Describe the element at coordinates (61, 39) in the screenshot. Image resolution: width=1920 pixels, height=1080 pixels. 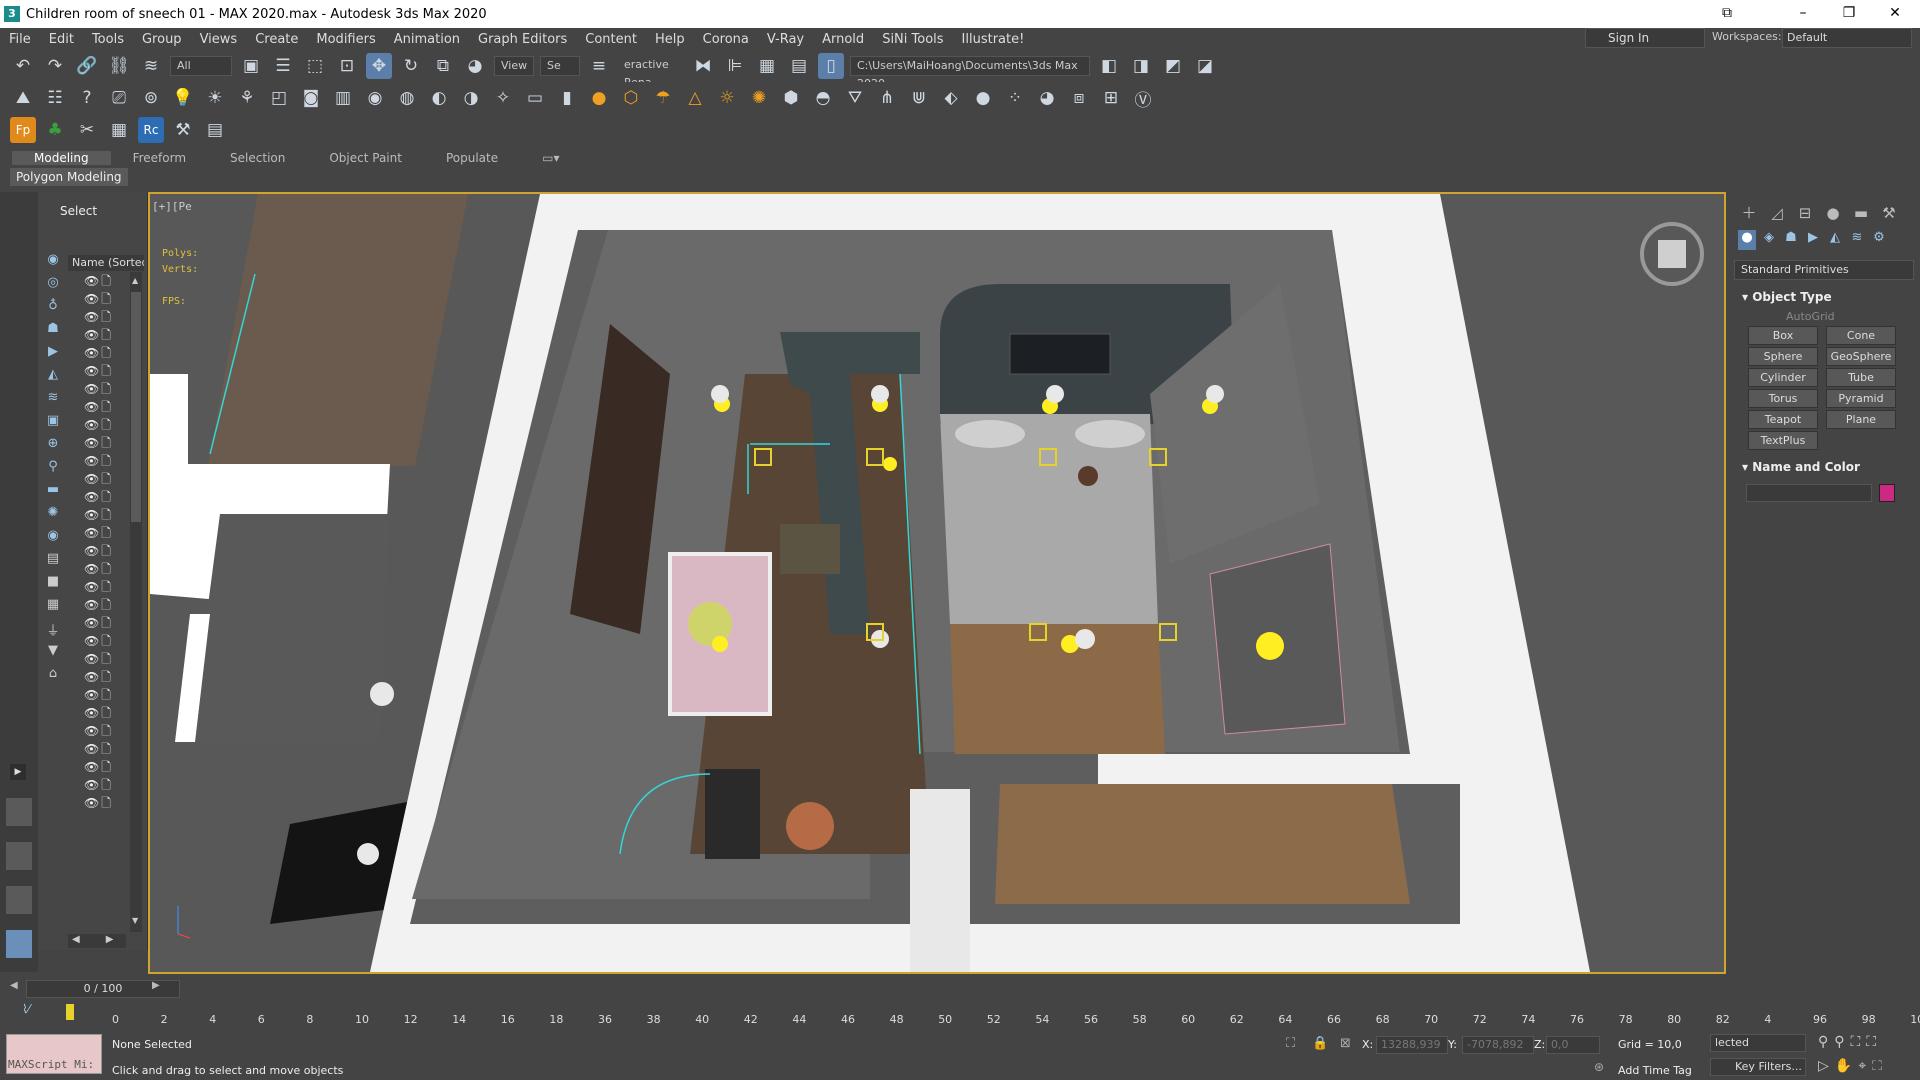
I see `menu-edit: Edit` at that location.